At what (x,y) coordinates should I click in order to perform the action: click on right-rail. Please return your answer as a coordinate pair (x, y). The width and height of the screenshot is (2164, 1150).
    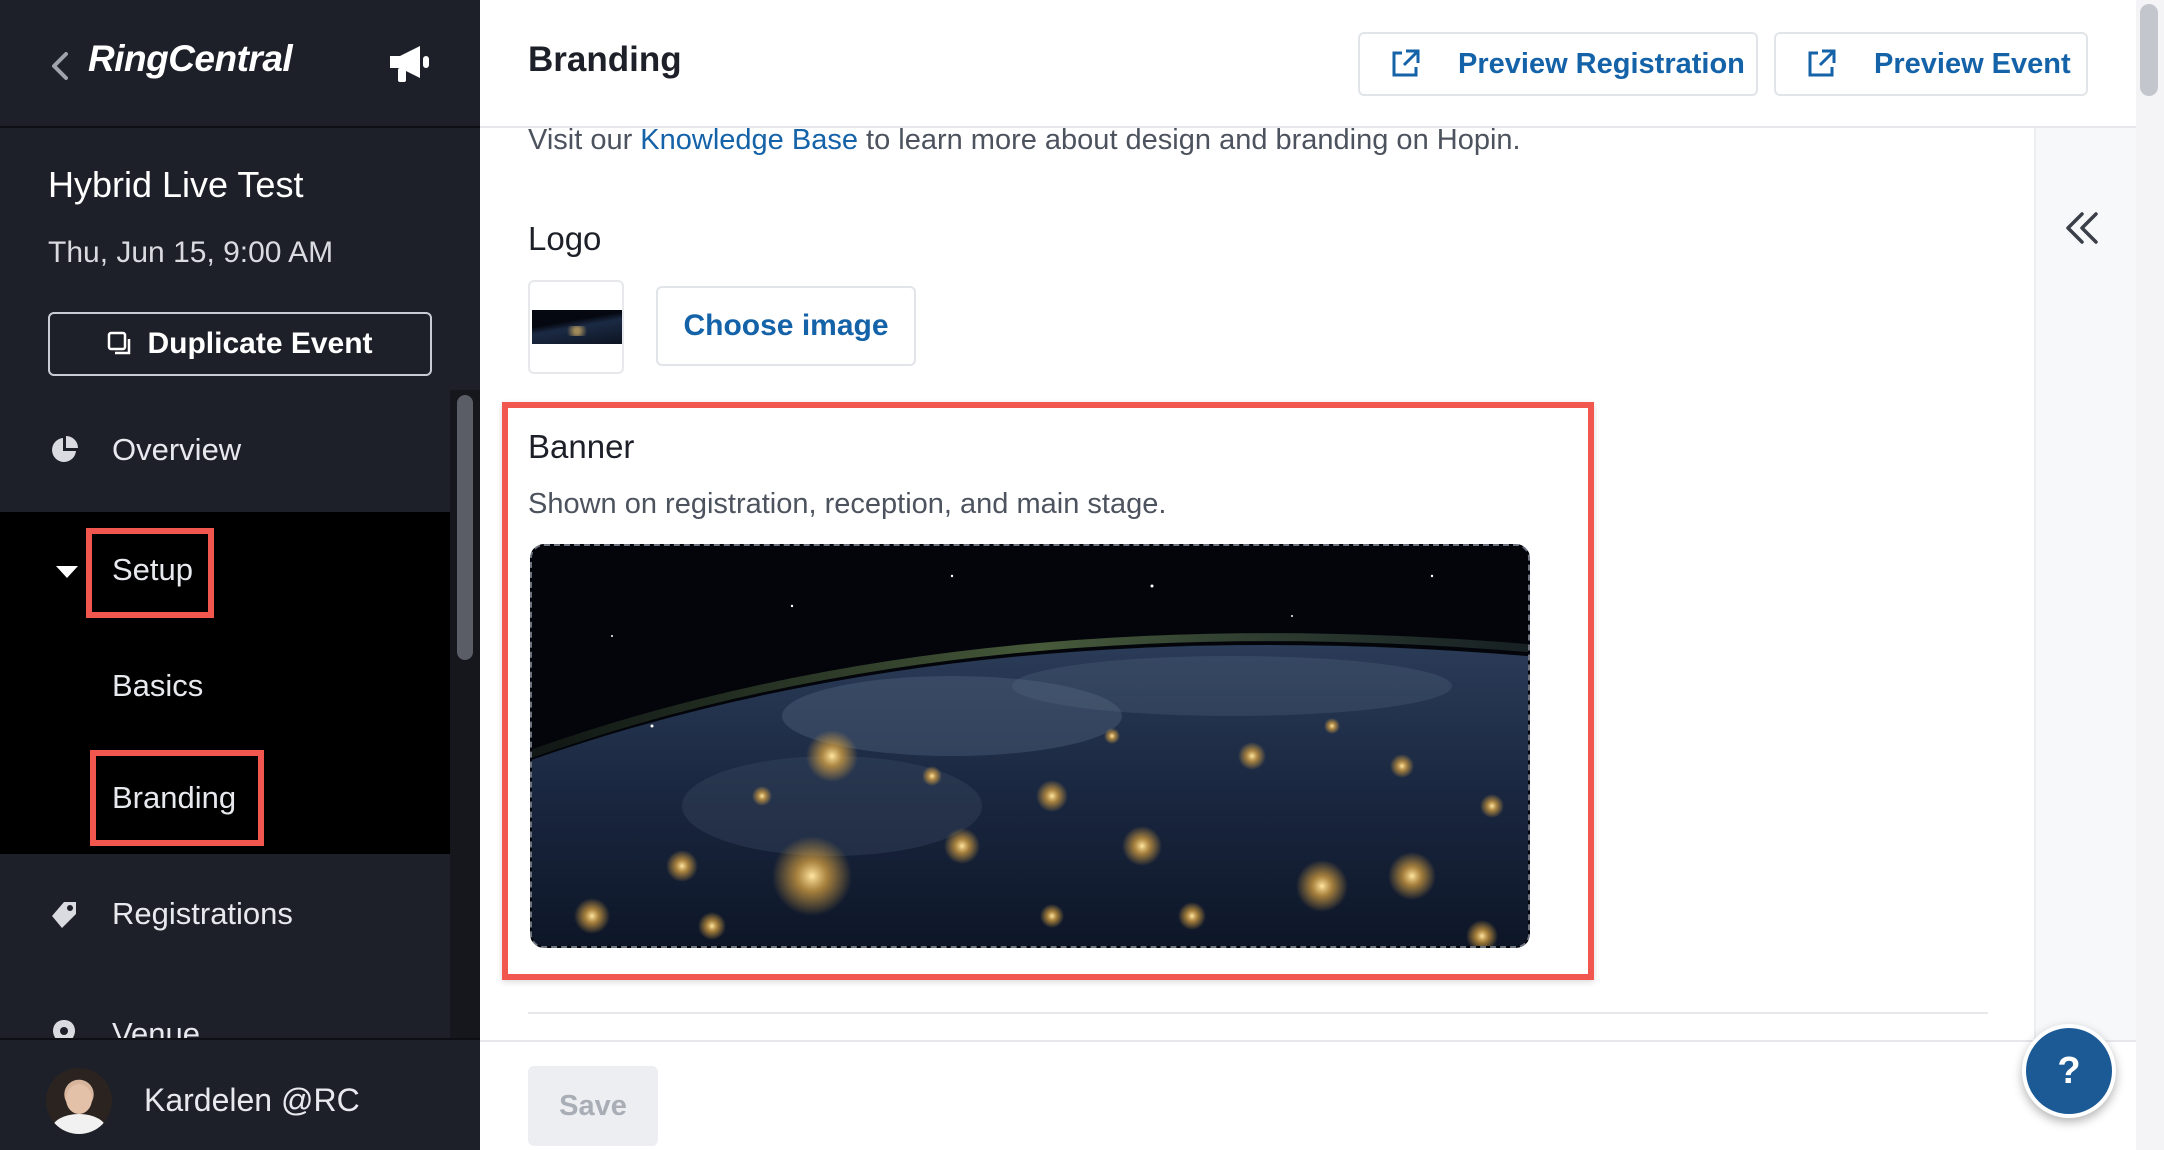
    Looking at the image, I should click on (2085, 584).